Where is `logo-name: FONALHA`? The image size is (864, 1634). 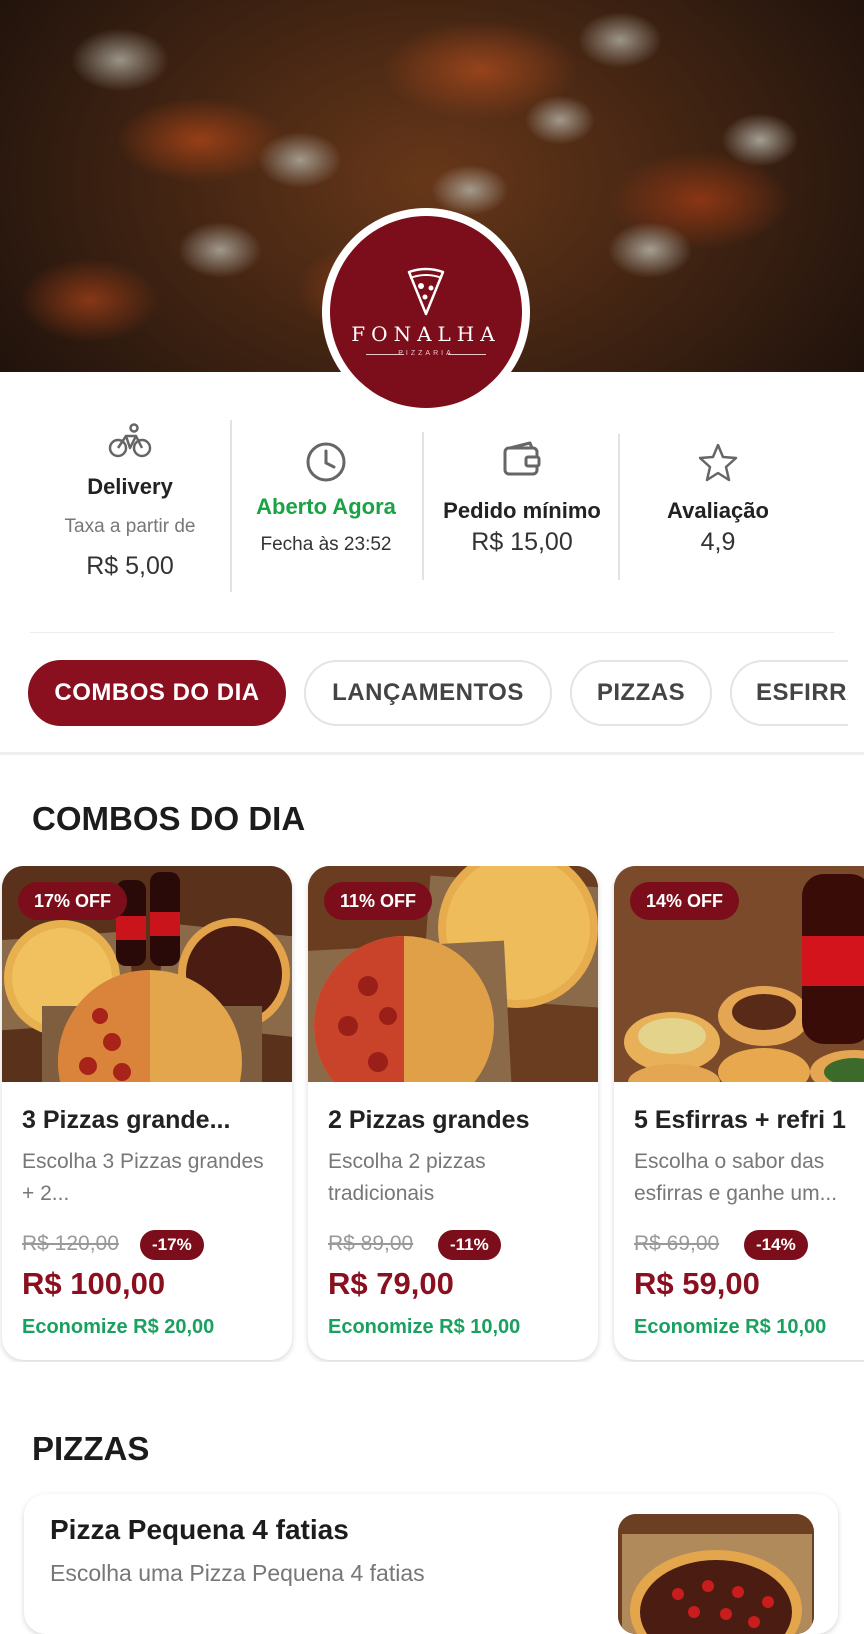
logo-name: FONALHA is located at coordinates (426, 334).